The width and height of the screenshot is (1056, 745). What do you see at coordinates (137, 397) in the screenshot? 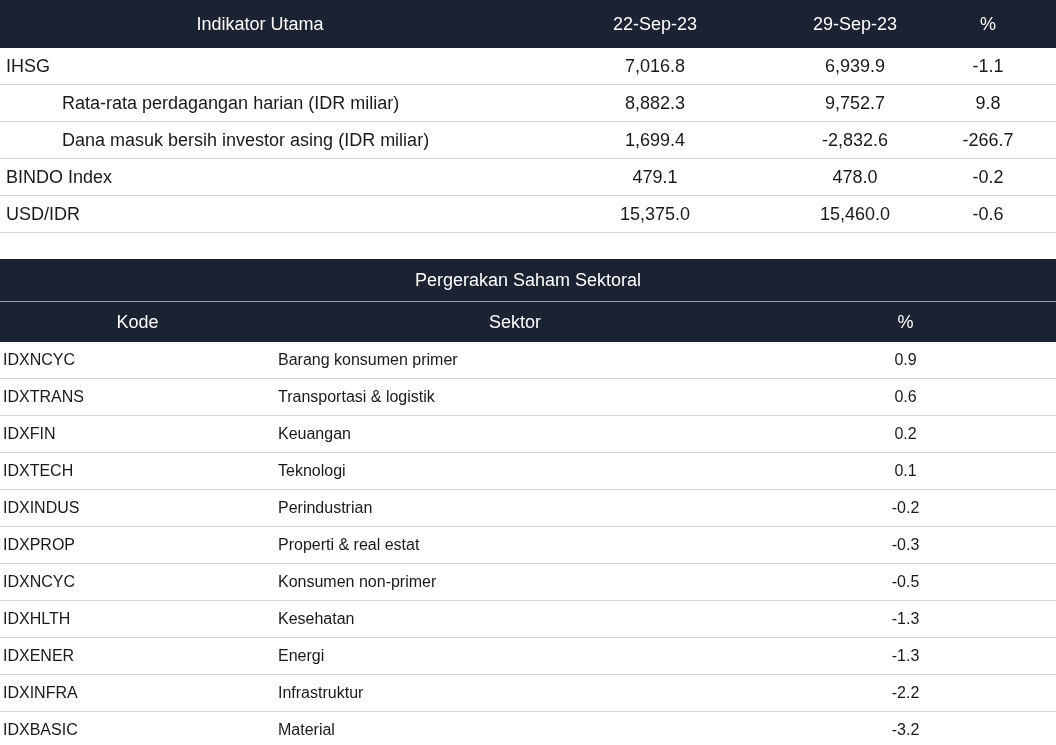
I see `table-cell: IDXTRANS` at bounding box center [137, 397].